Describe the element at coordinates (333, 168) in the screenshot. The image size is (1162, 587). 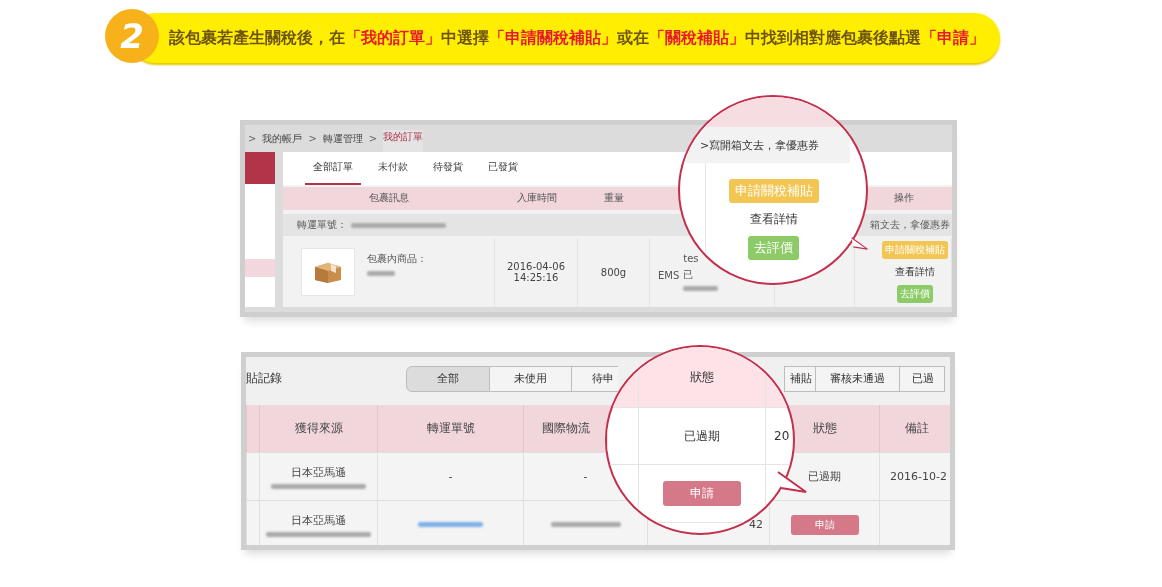
I see `tab: 全部訂單` at that location.